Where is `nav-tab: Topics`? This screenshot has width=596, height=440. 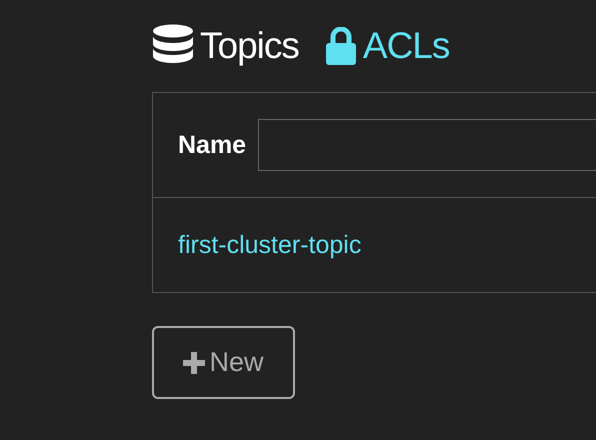
nav-tab: Topics is located at coordinates (225, 46).